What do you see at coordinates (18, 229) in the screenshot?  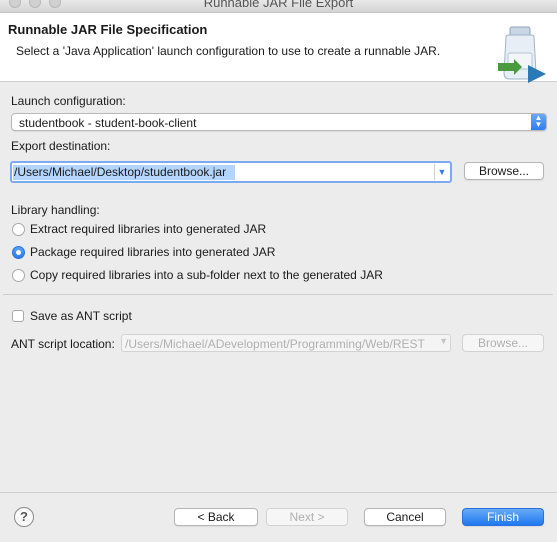 I see `extract-libraries-radio` at bounding box center [18, 229].